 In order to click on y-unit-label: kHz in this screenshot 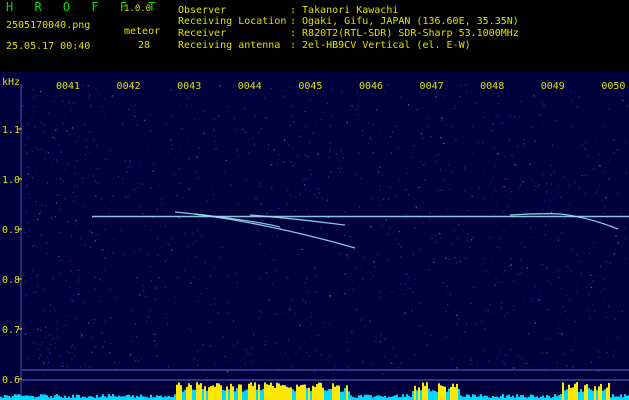, I will do `click(11, 82)`.